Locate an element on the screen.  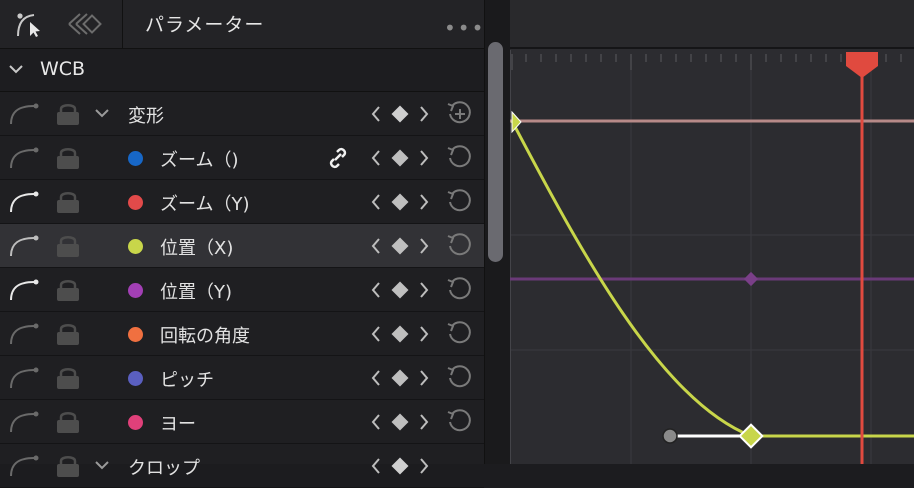
ruler-ticks is located at coordinates (706, 62).